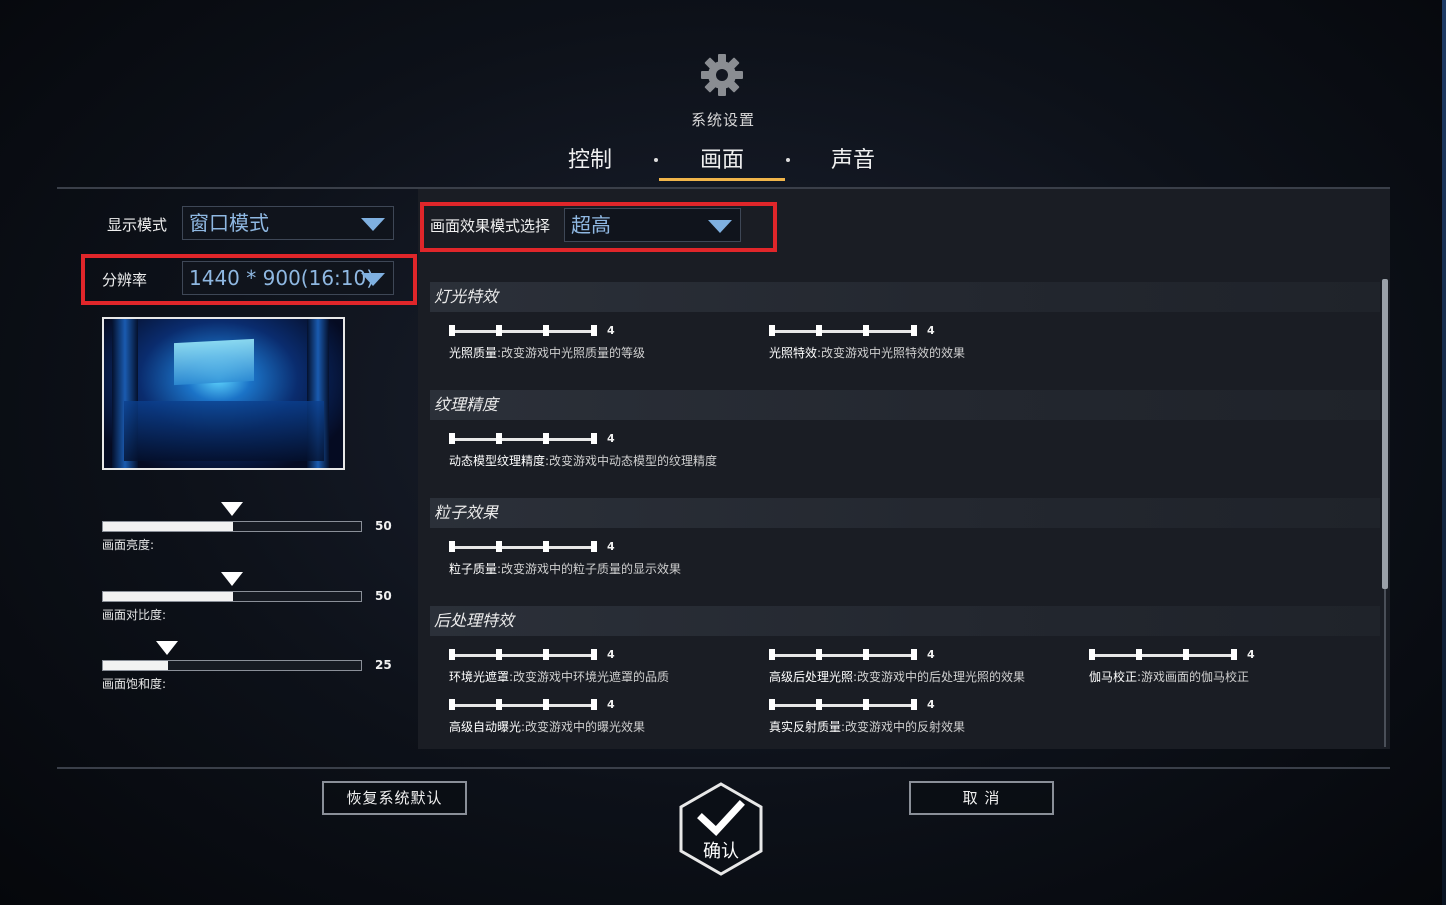 Image resolution: width=1446 pixels, height=905 pixels. Describe the element at coordinates (599, 560) in the screenshot. I see `setting-particle-quality: 4 粒子质量:改变游戏中的粒子质量的显示效果` at that location.